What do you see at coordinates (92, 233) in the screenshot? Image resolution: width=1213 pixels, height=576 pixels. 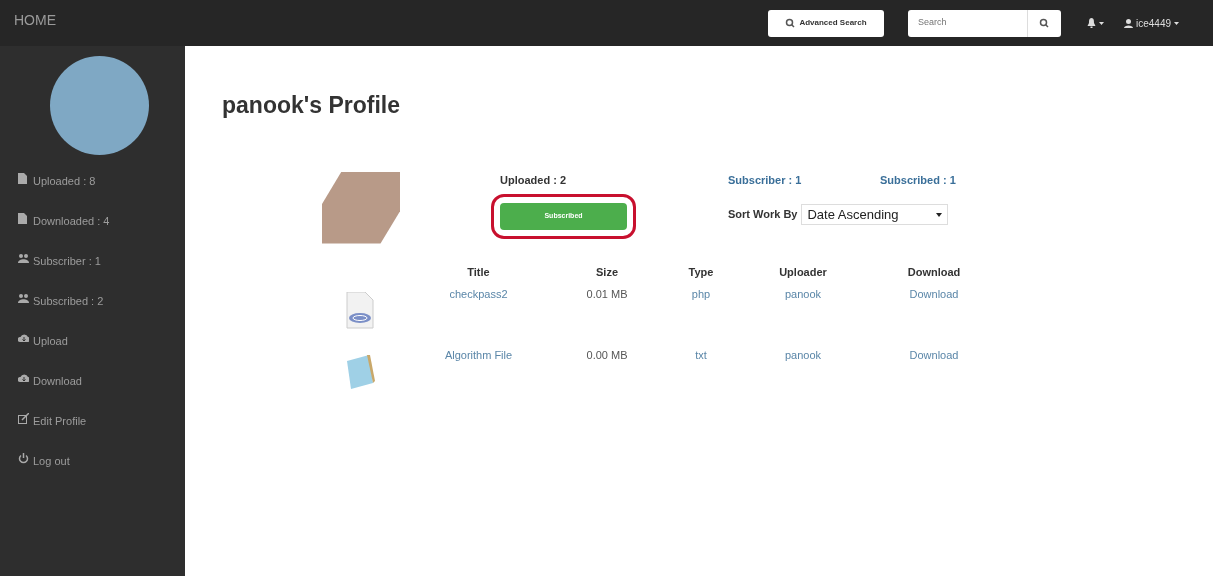 I see `sidebar-item: Downloaded : 4` at bounding box center [92, 233].